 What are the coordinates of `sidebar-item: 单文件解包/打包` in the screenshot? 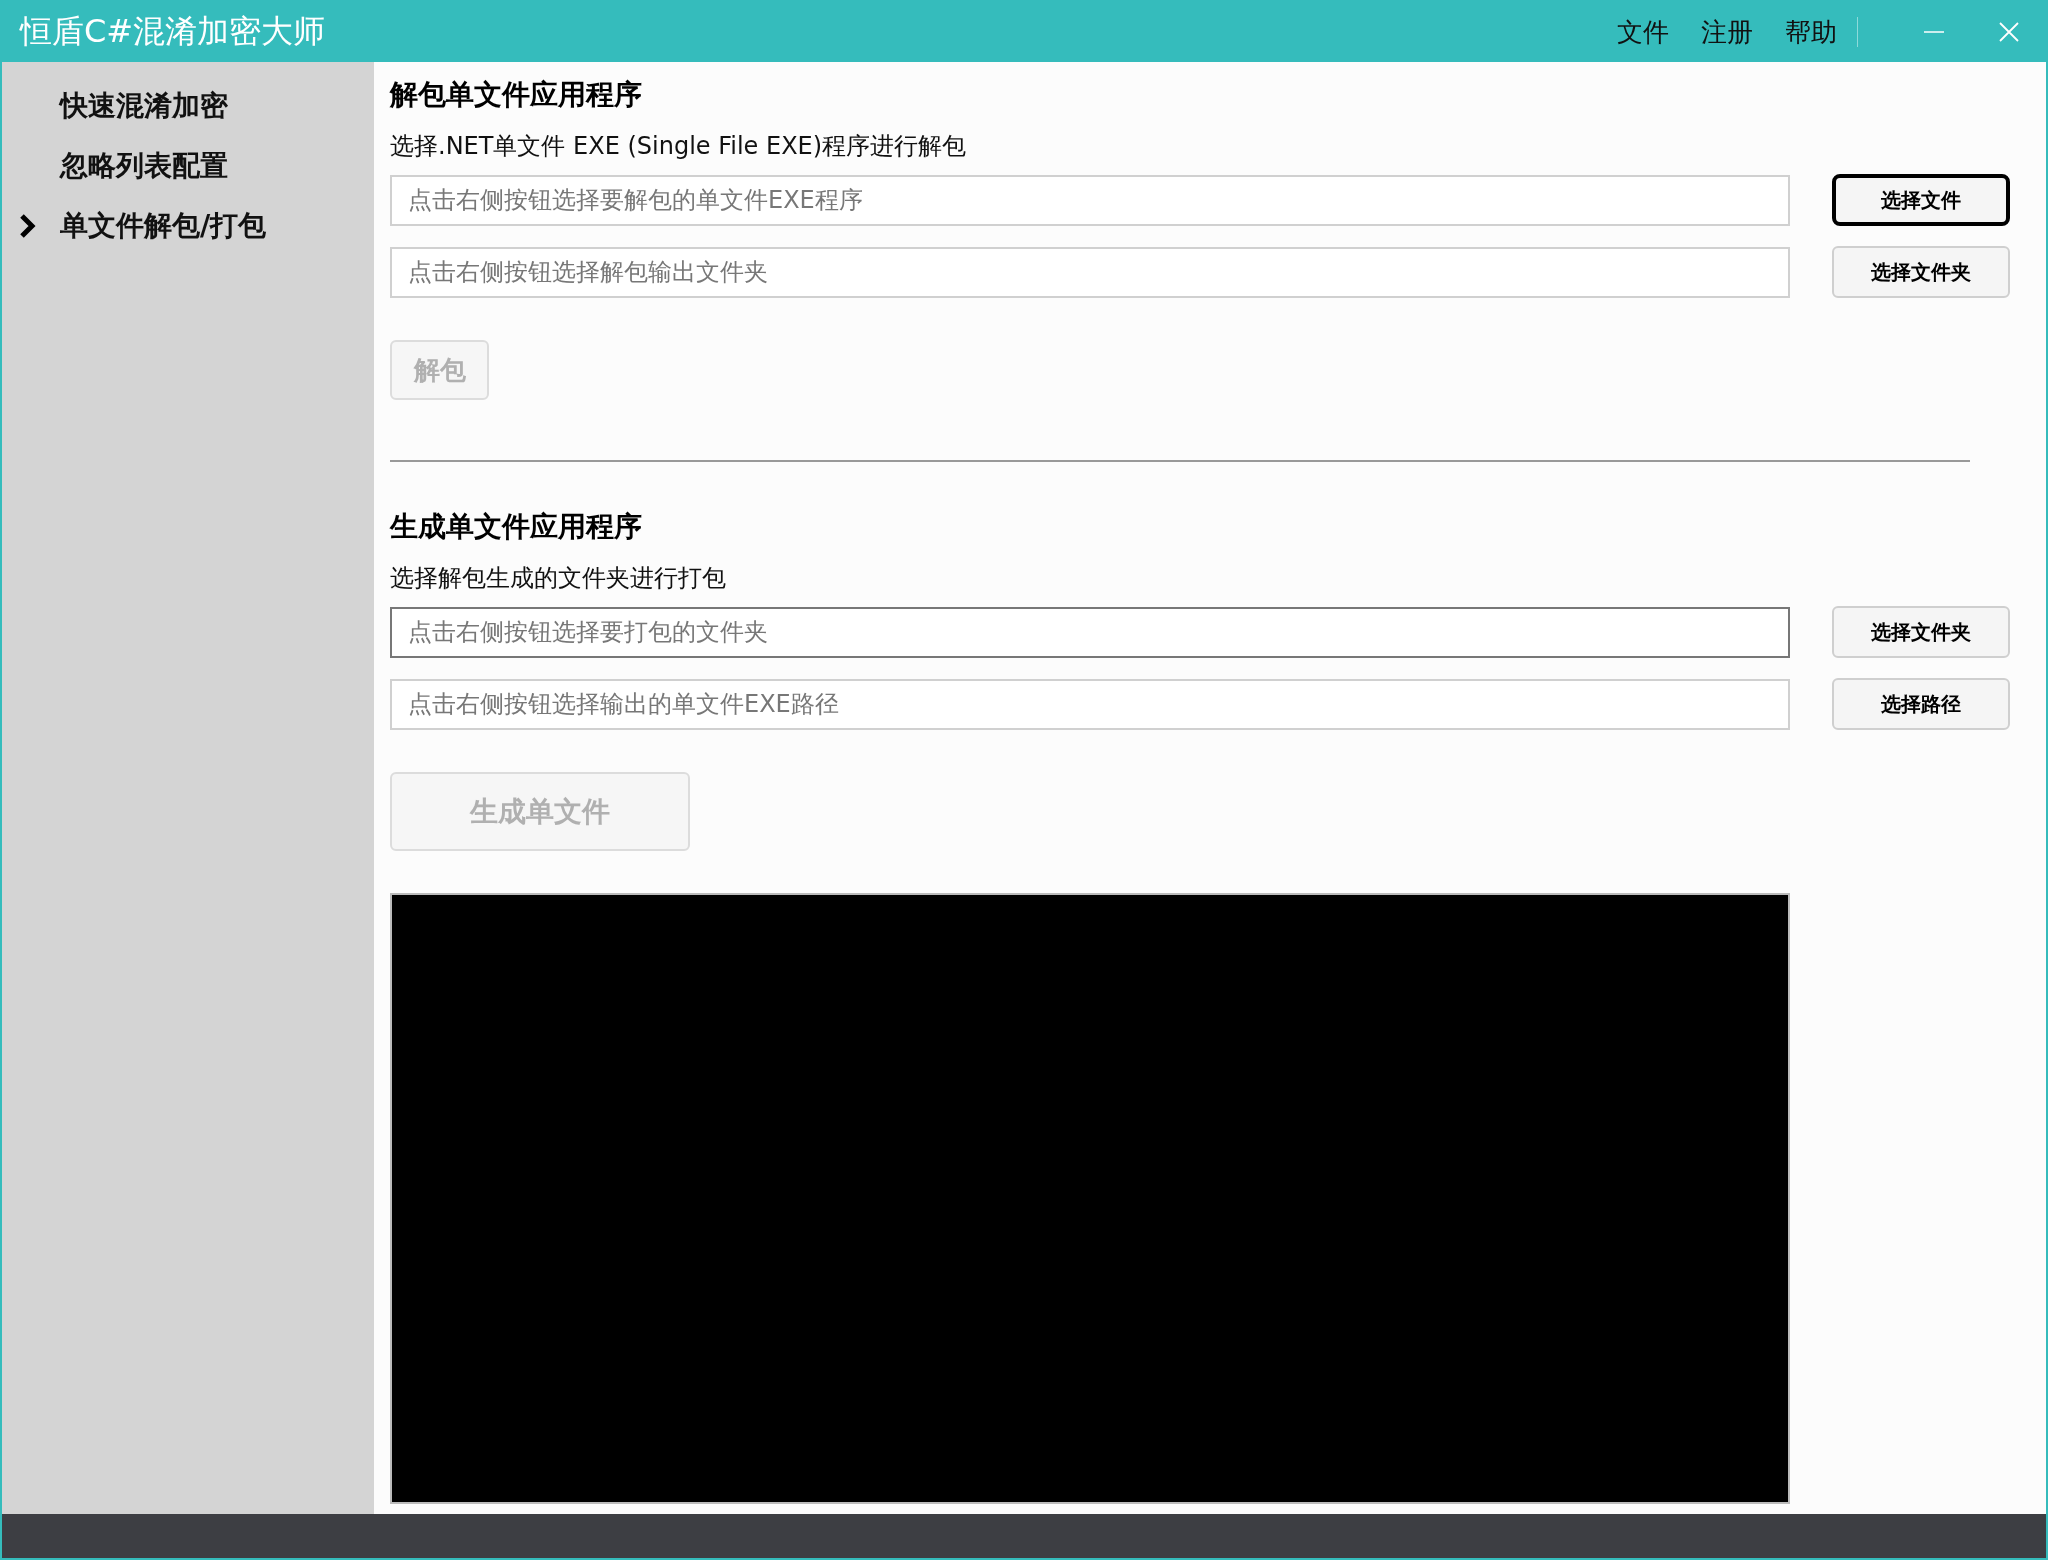 It's located at (188, 226).